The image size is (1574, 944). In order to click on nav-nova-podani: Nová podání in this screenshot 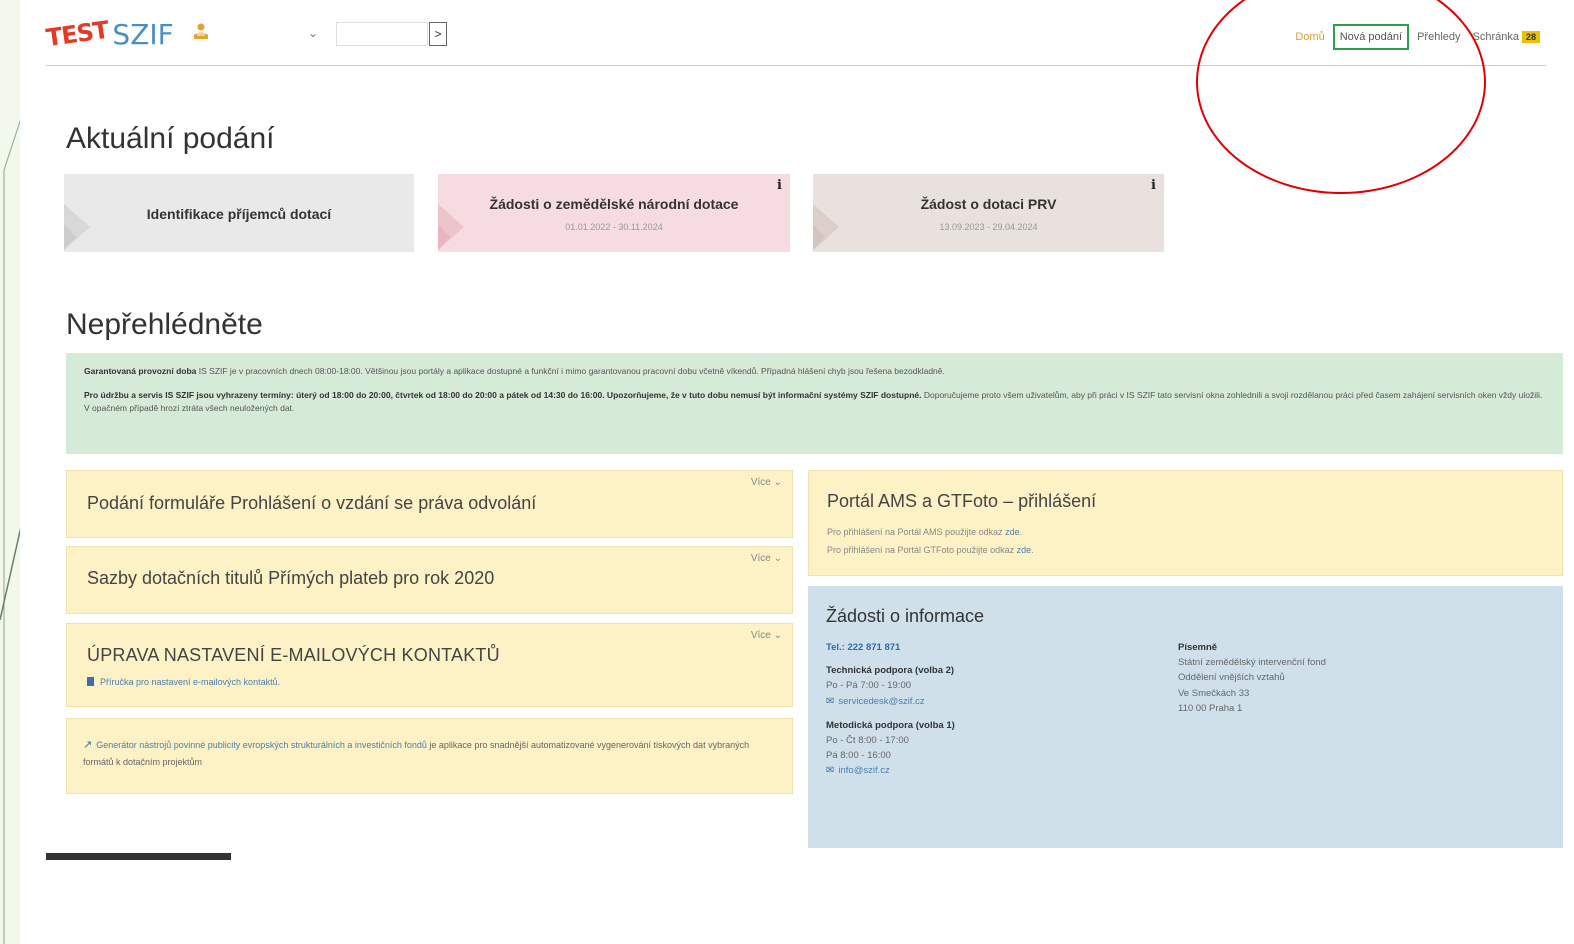, I will do `click(1371, 37)`.